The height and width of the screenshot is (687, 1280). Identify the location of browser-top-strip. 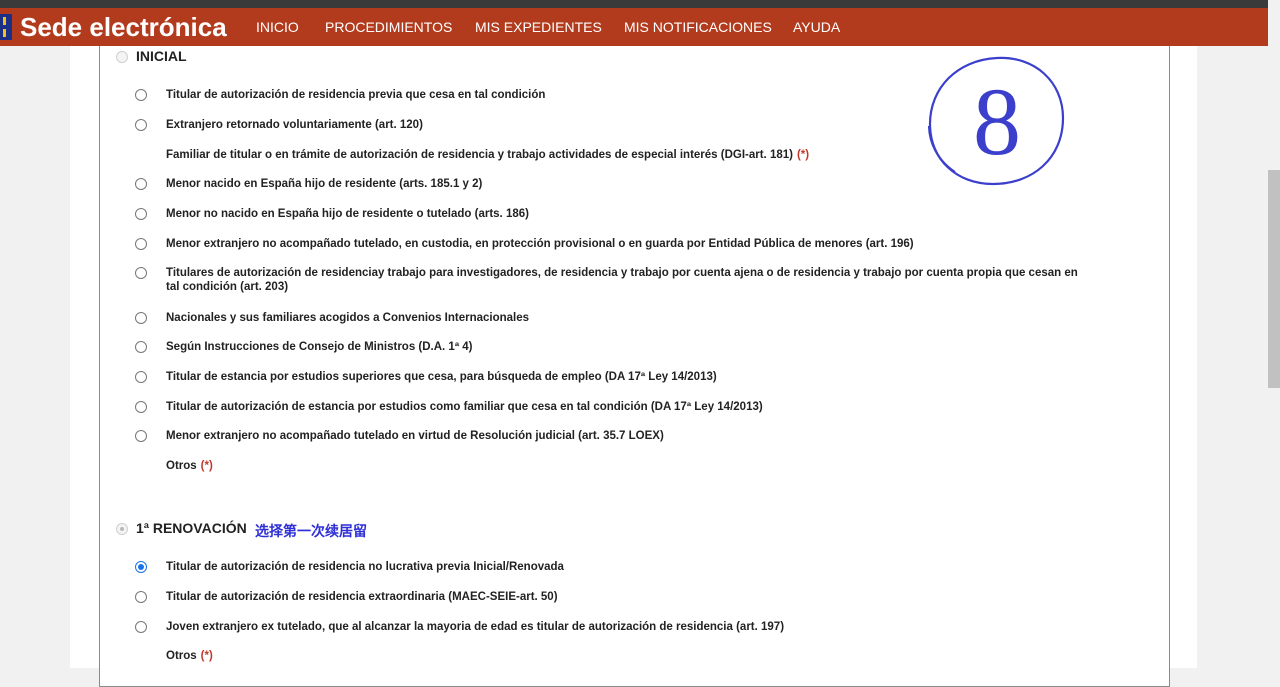
(640, 4).